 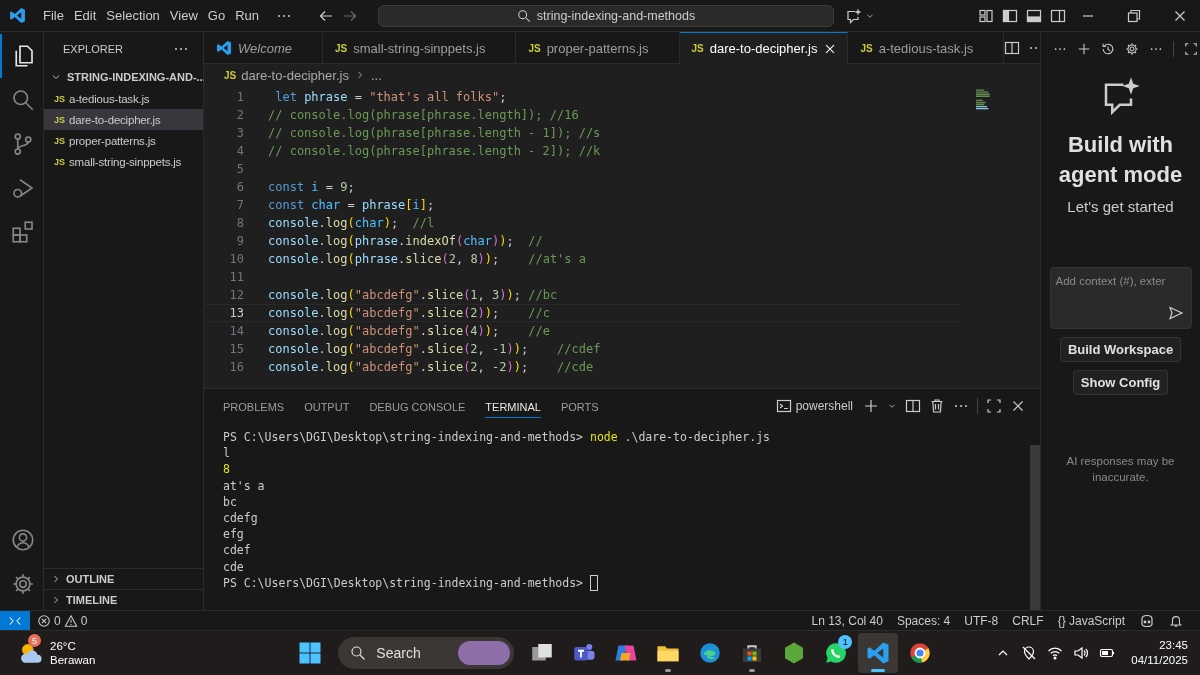 What do you see at coordinates (85, 15) in the screenshot?
I see `menu-item: Edit` at bounding box center [85, 15].